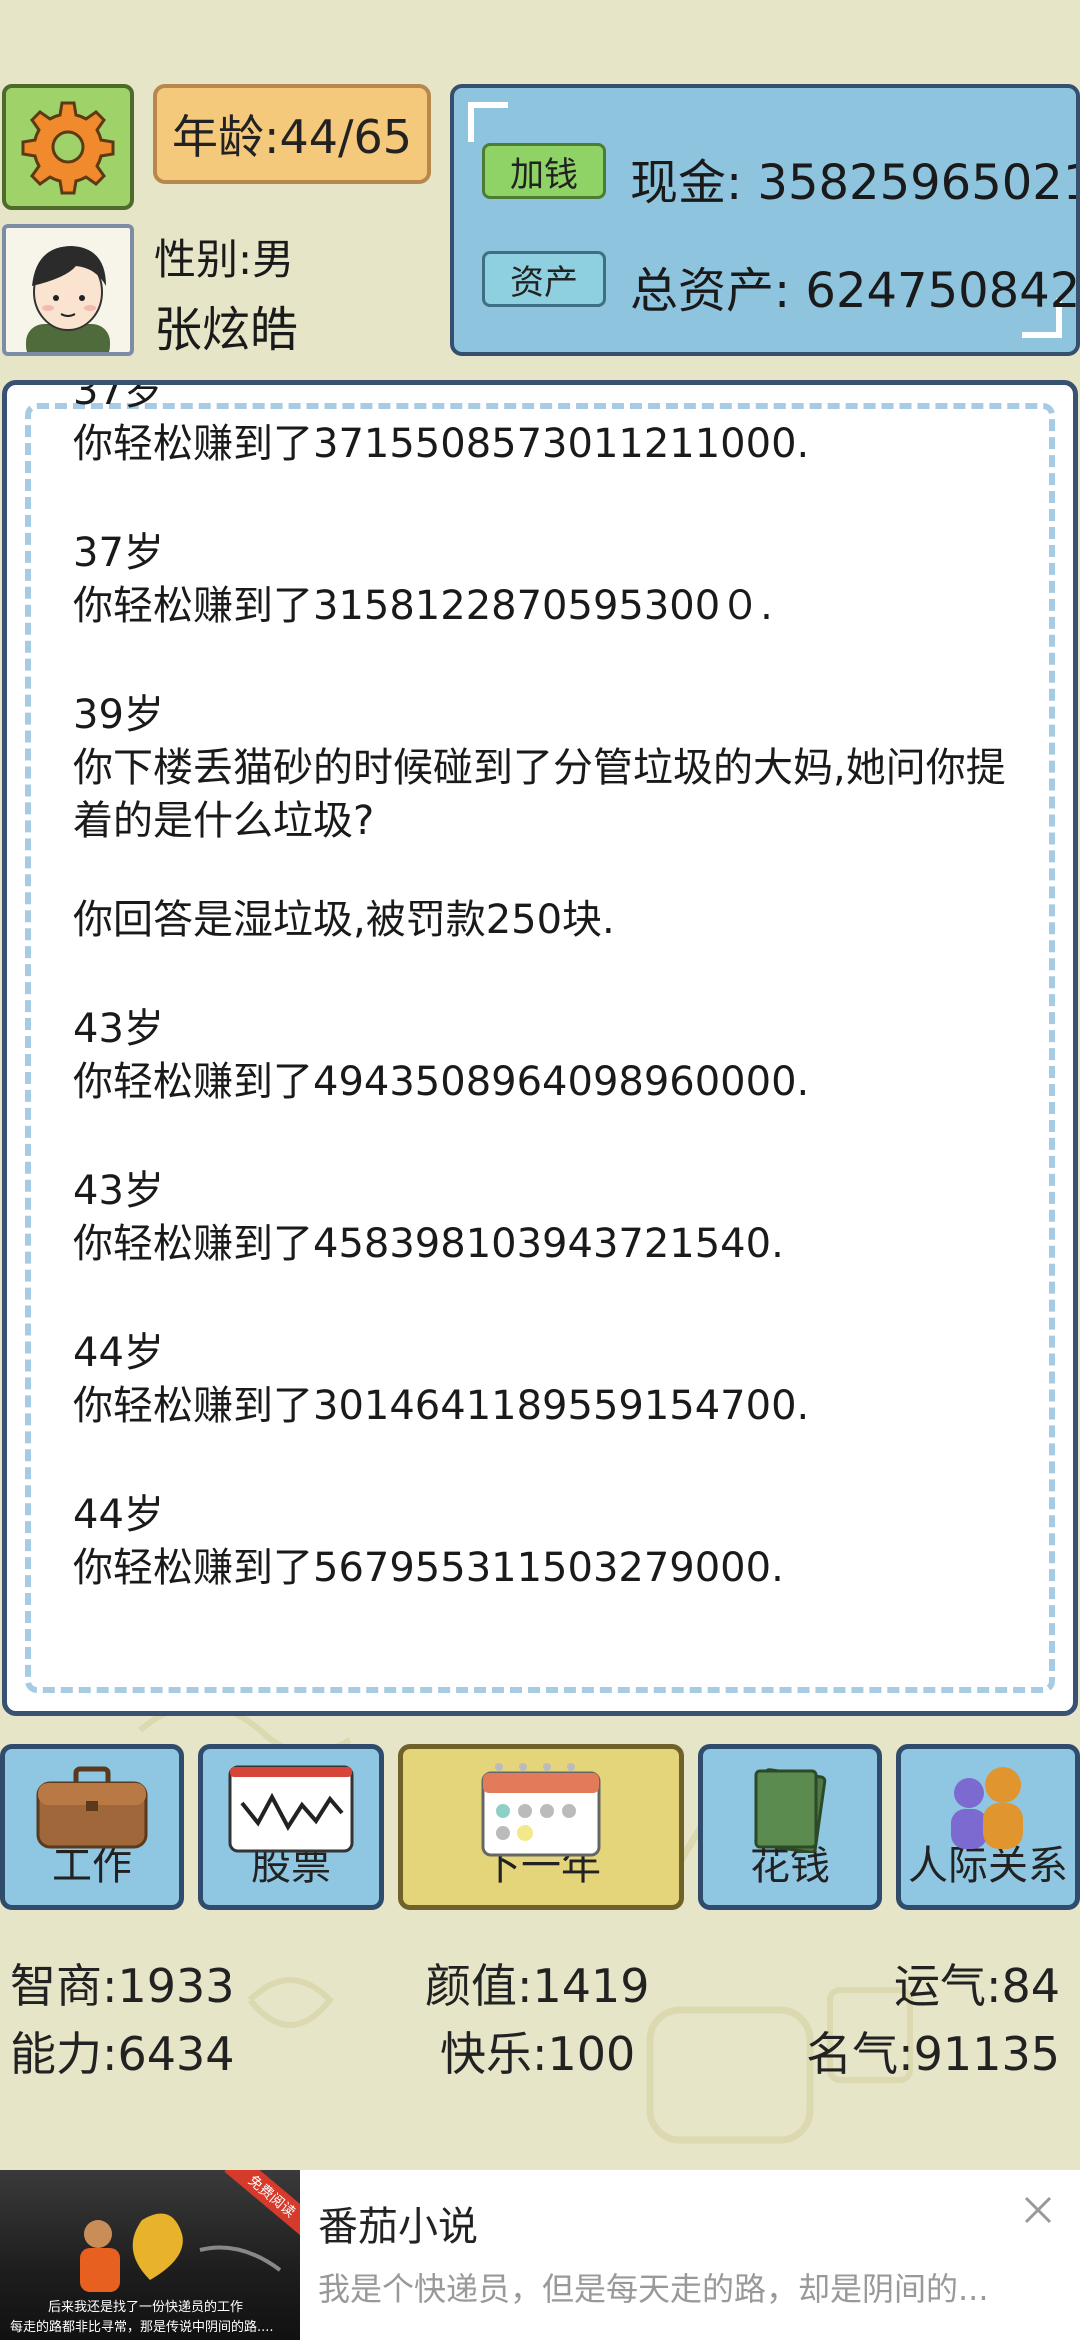 Image resolution: width=1080 pixels, height=2340 pixels. What do you see at coordinates (441, 1082) in the screenshot?
I see `log-text: 你轻松赚到了4943508964098960000.` at bounding box center [441, 1082].